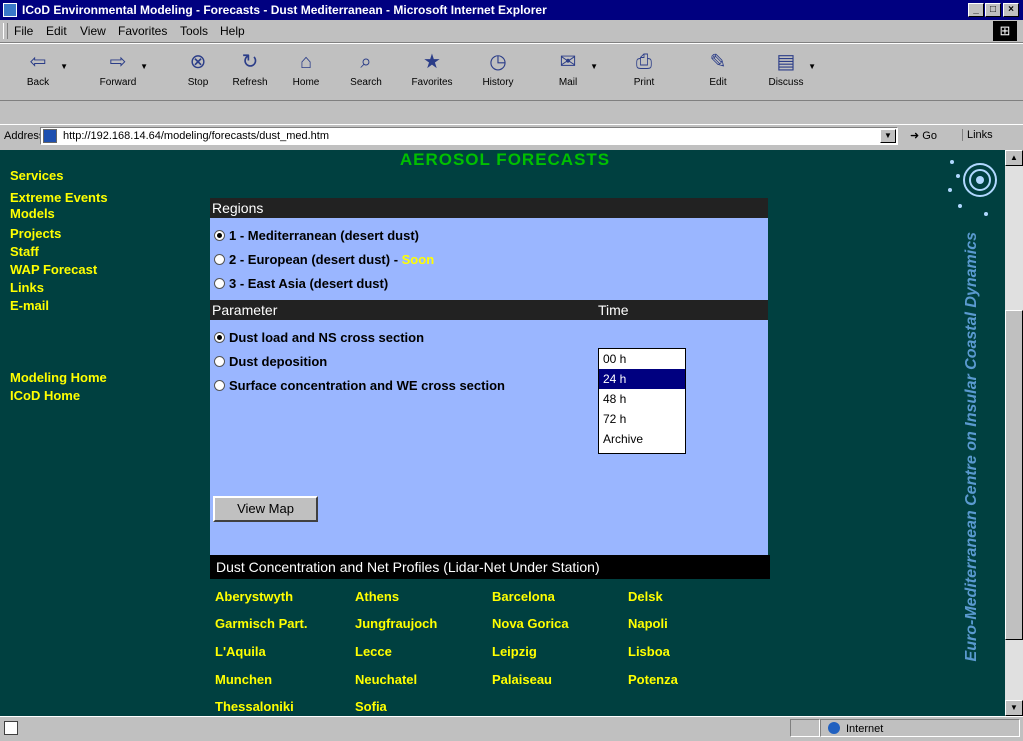 The image size is (1023, 741). Describe the element at coordinates (418, 259) in the screenshot. I see `soon-badge: Soon` at that location.